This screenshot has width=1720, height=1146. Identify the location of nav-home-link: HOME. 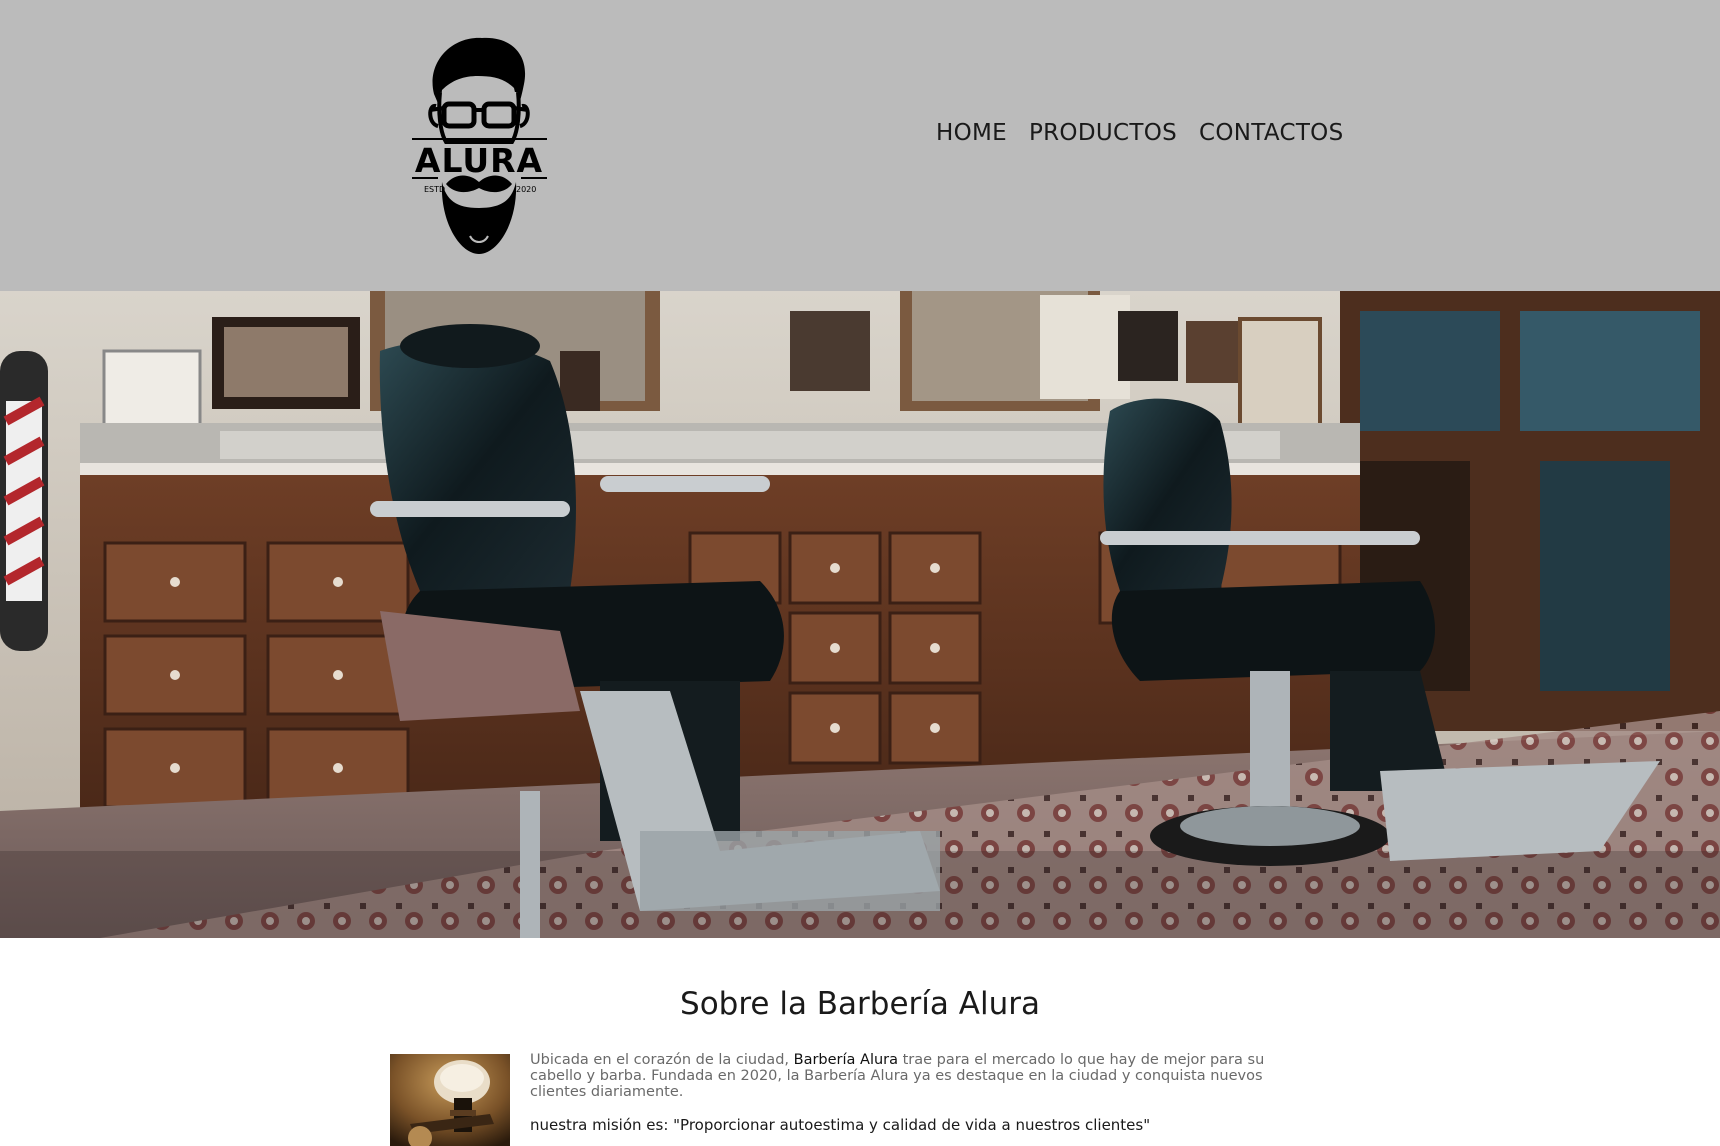
(971, 133).